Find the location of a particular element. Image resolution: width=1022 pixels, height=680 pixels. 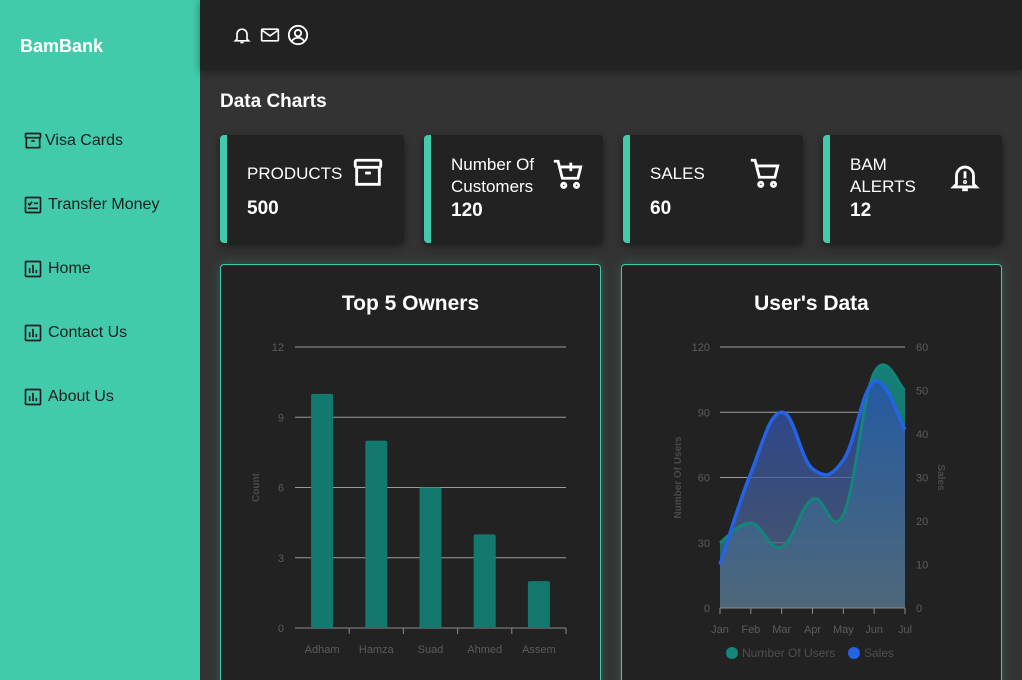

y2-tick-label: 60 is located at coordinates (922, 348).